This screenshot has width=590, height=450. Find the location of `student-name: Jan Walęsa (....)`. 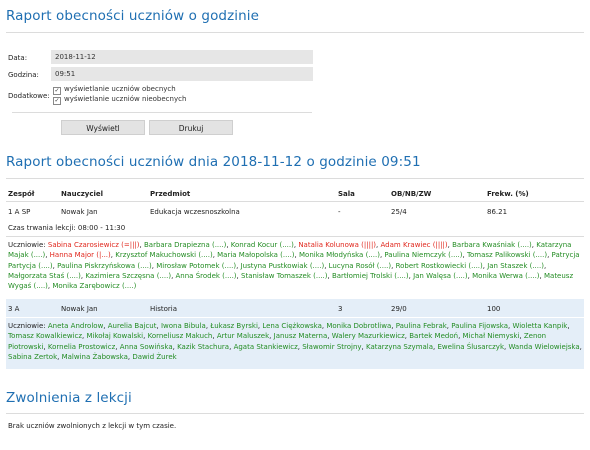

student-name: Jan Walęsa (....) is located at coordinates (440, 275).